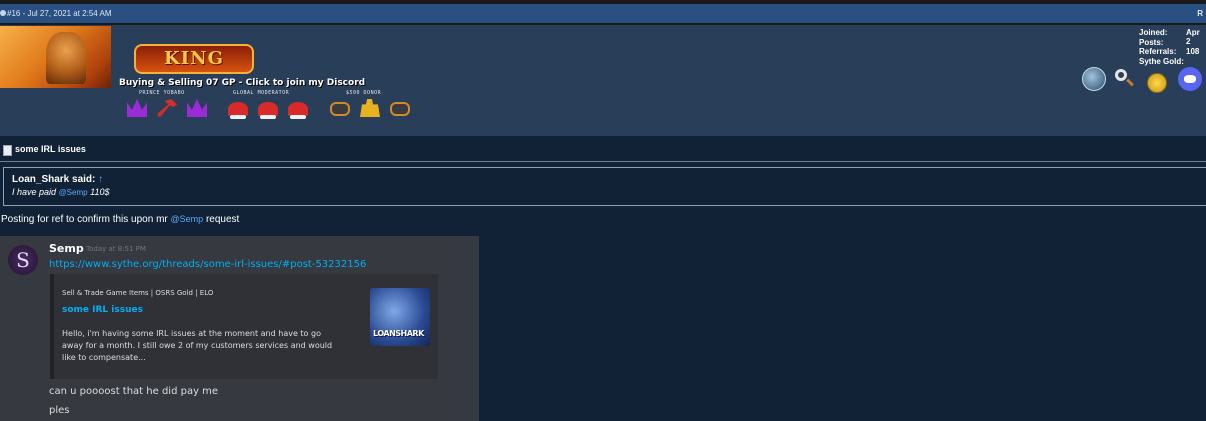  I want to click on discord-message: can u poooost that he did pay me, so click(134, 391).